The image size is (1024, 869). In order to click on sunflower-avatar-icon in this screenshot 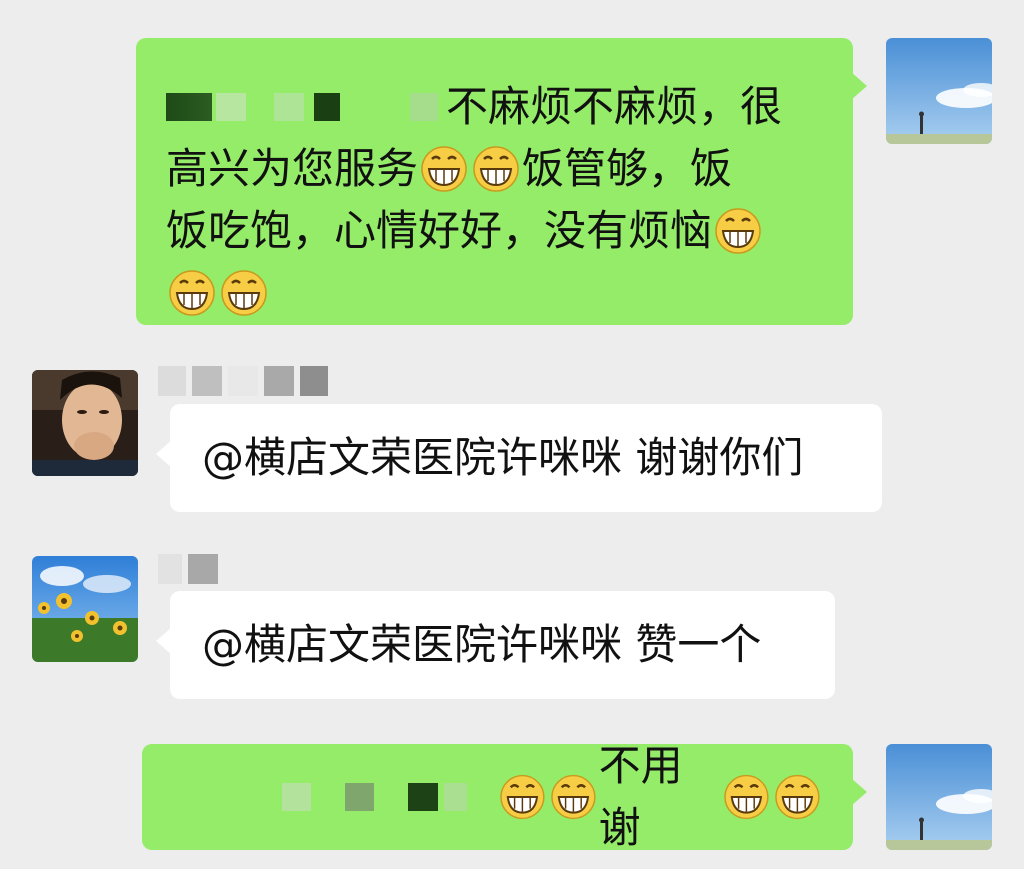, I will do `click(85, 609)`.